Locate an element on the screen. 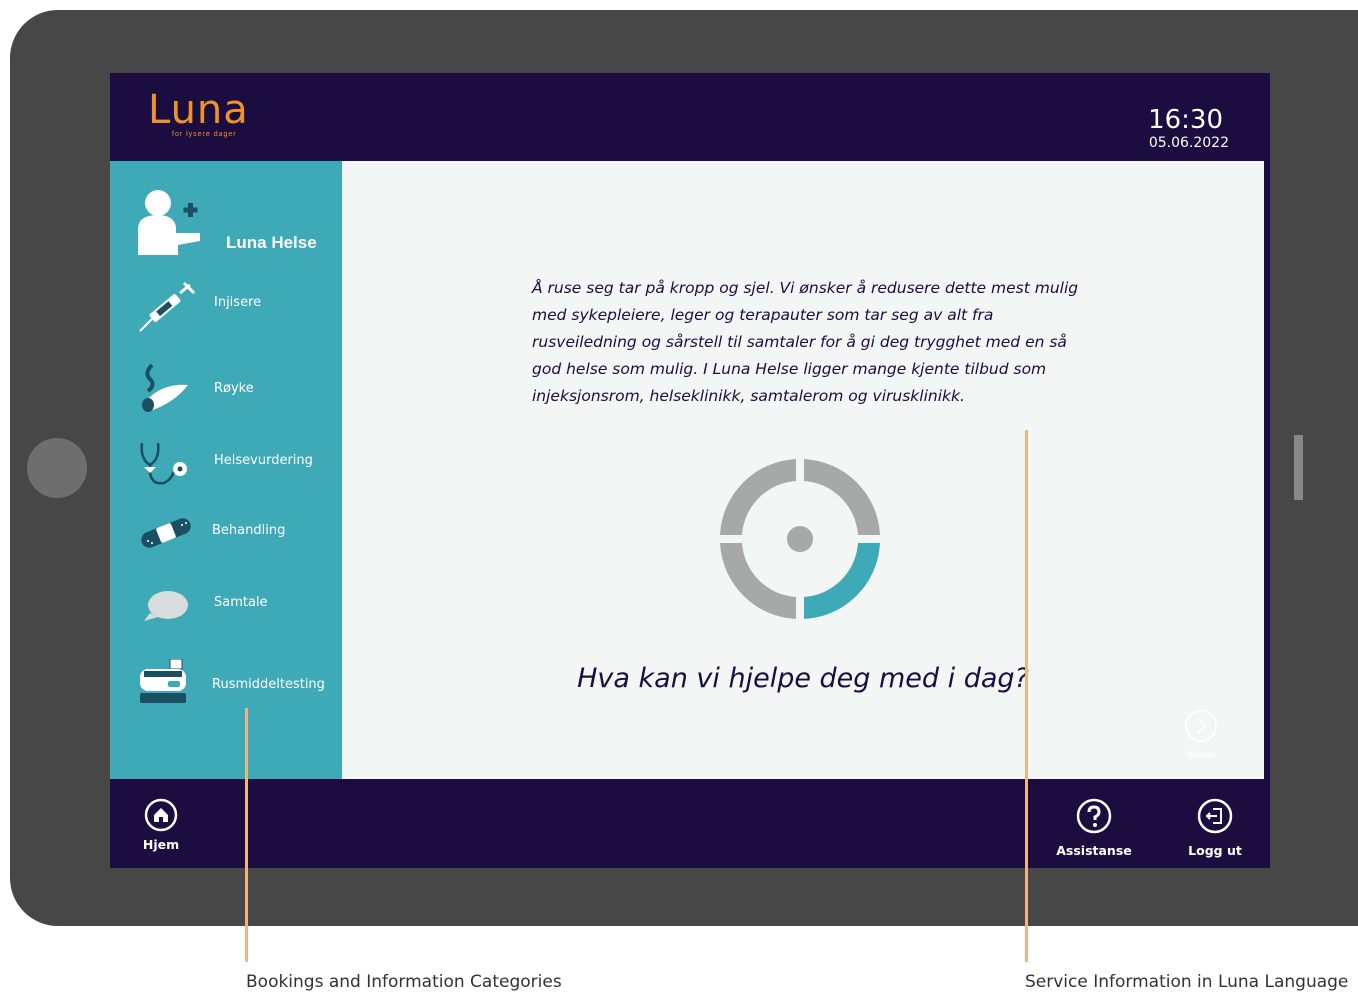 Image resolution: width=1358 pixels, height=994 pixels. luna-target-logo-icon is located at coordinates (800, 539).